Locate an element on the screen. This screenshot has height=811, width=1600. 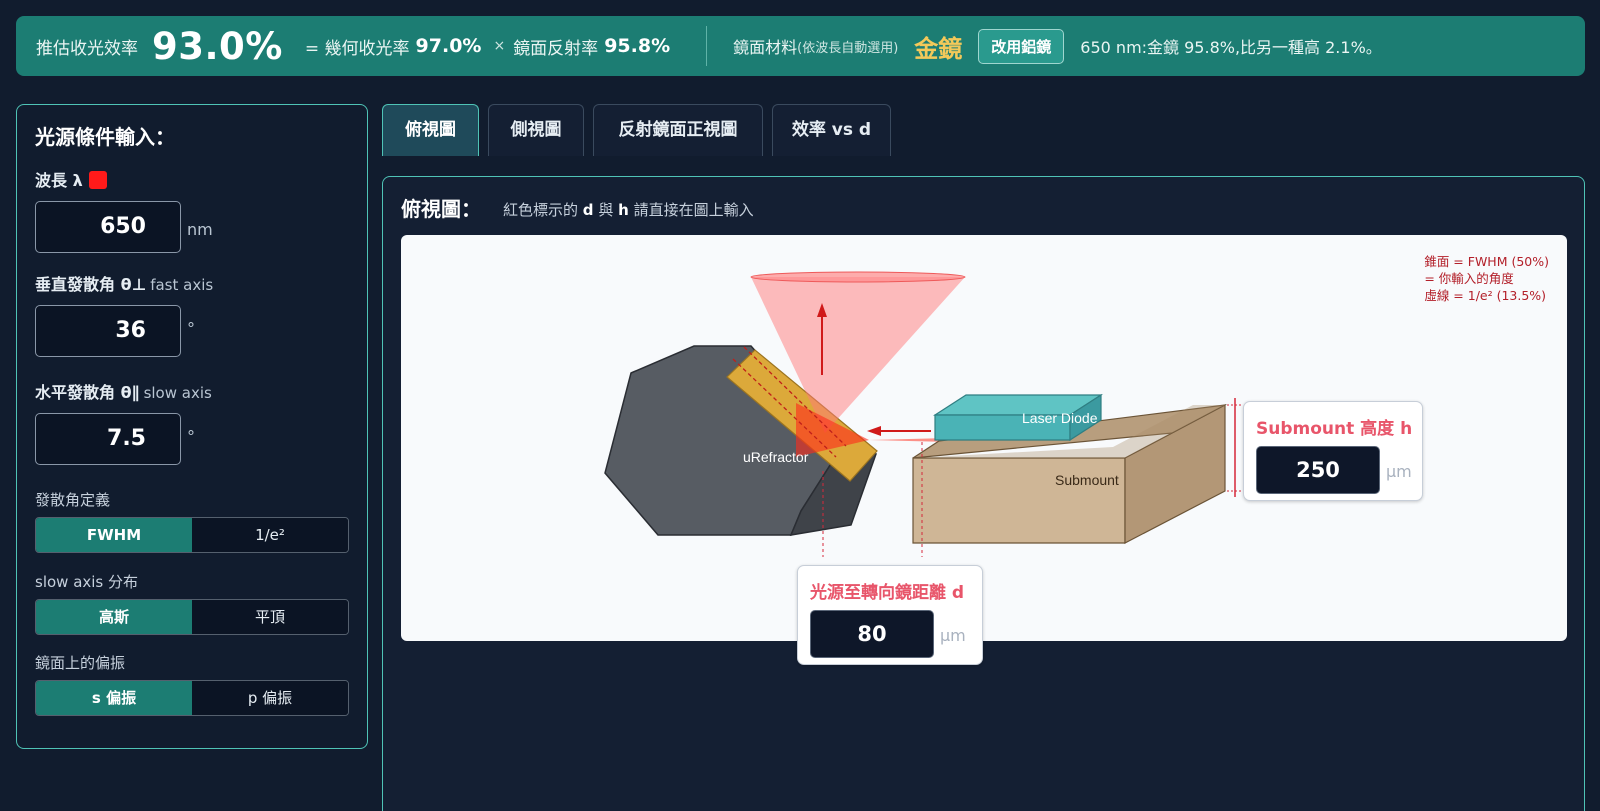
geometric-value: 97.0% is located at coordinates (448, 46).